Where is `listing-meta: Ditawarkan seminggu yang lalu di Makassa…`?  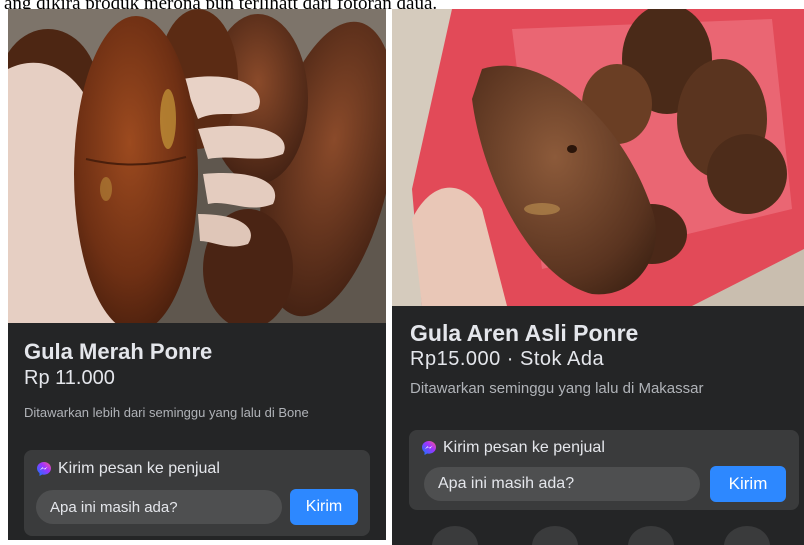
listing-meta: Ditawarkan seminggu yang lalu di Makassa… is located at coordinates (557, 388).